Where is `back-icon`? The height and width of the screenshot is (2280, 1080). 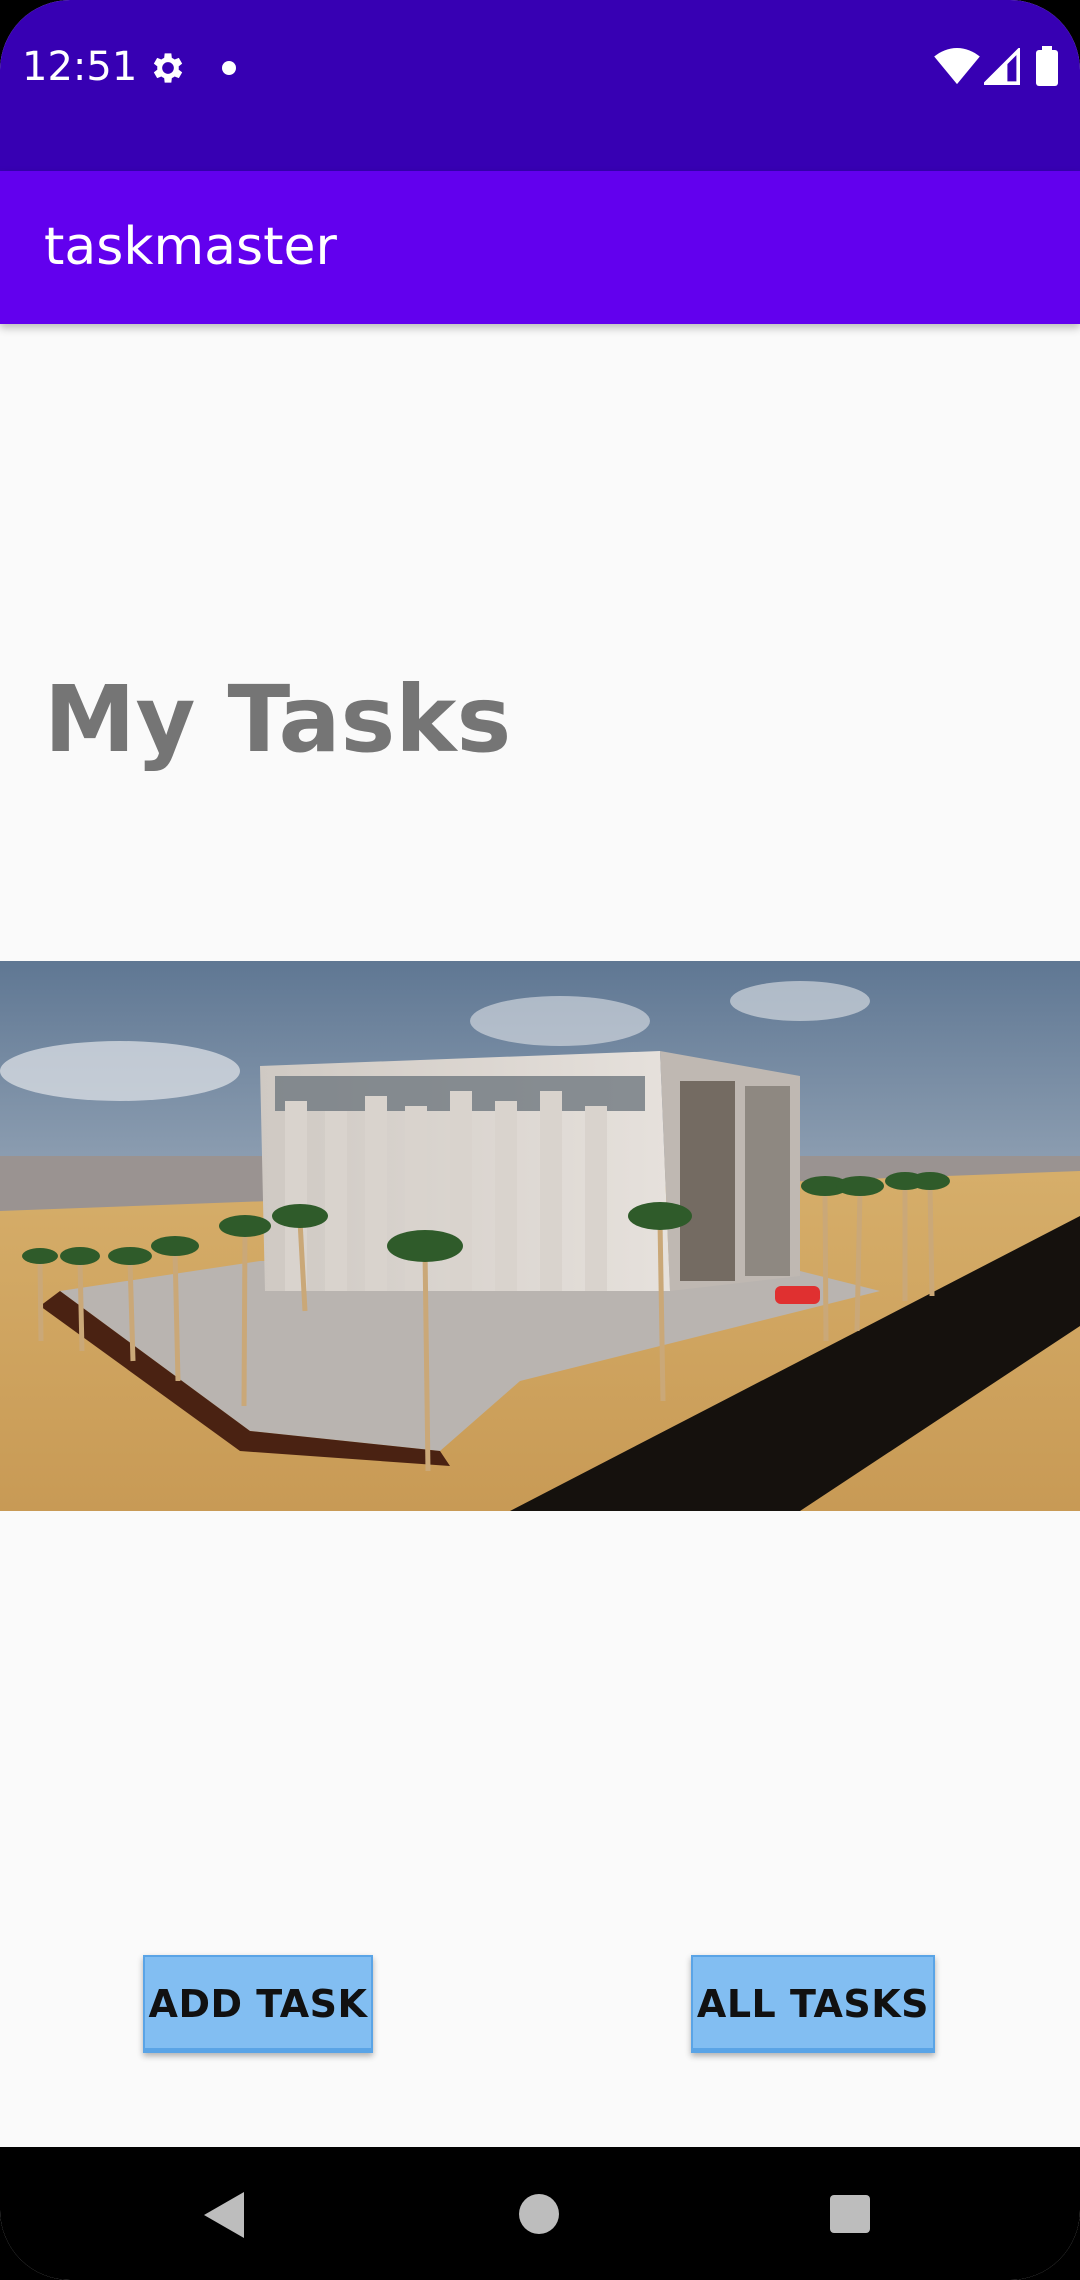
back-icon is located at coordinates (224, 2215).